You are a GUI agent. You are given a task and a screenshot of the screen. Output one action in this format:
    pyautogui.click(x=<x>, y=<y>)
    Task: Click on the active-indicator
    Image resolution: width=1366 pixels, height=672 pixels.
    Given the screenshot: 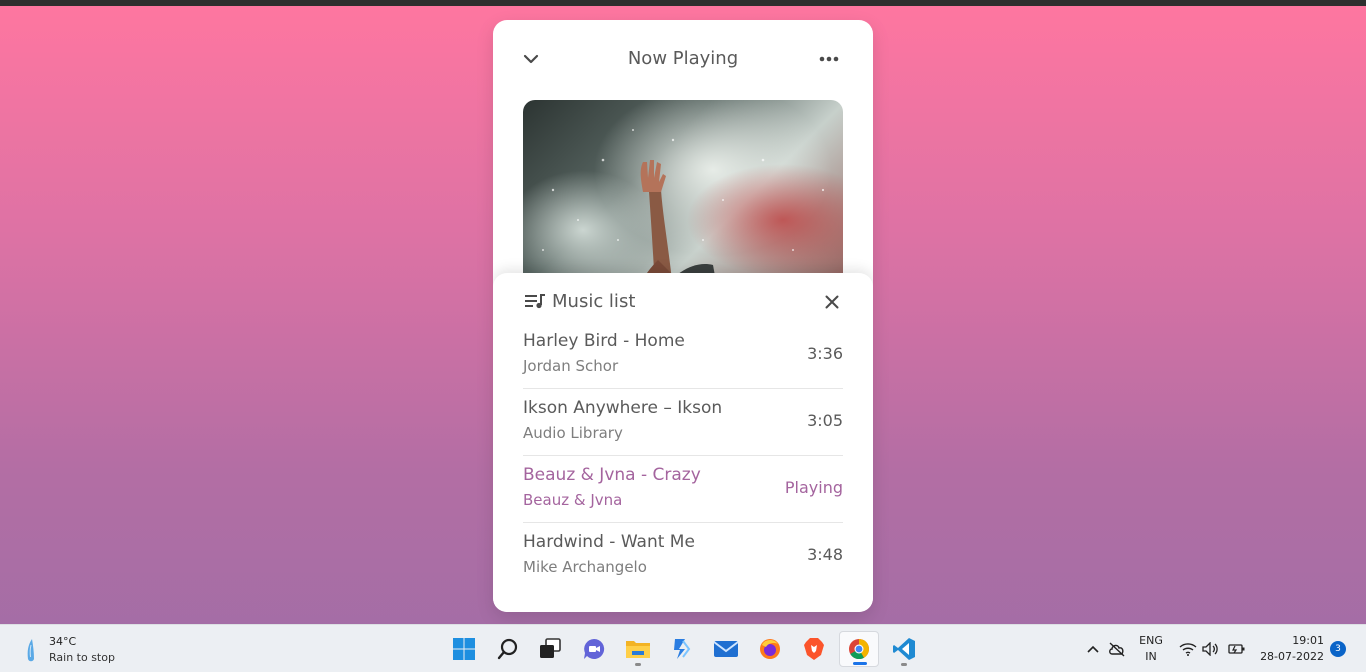 What is the action you would take?
    pyautogui.click(x=860, y=663)
    